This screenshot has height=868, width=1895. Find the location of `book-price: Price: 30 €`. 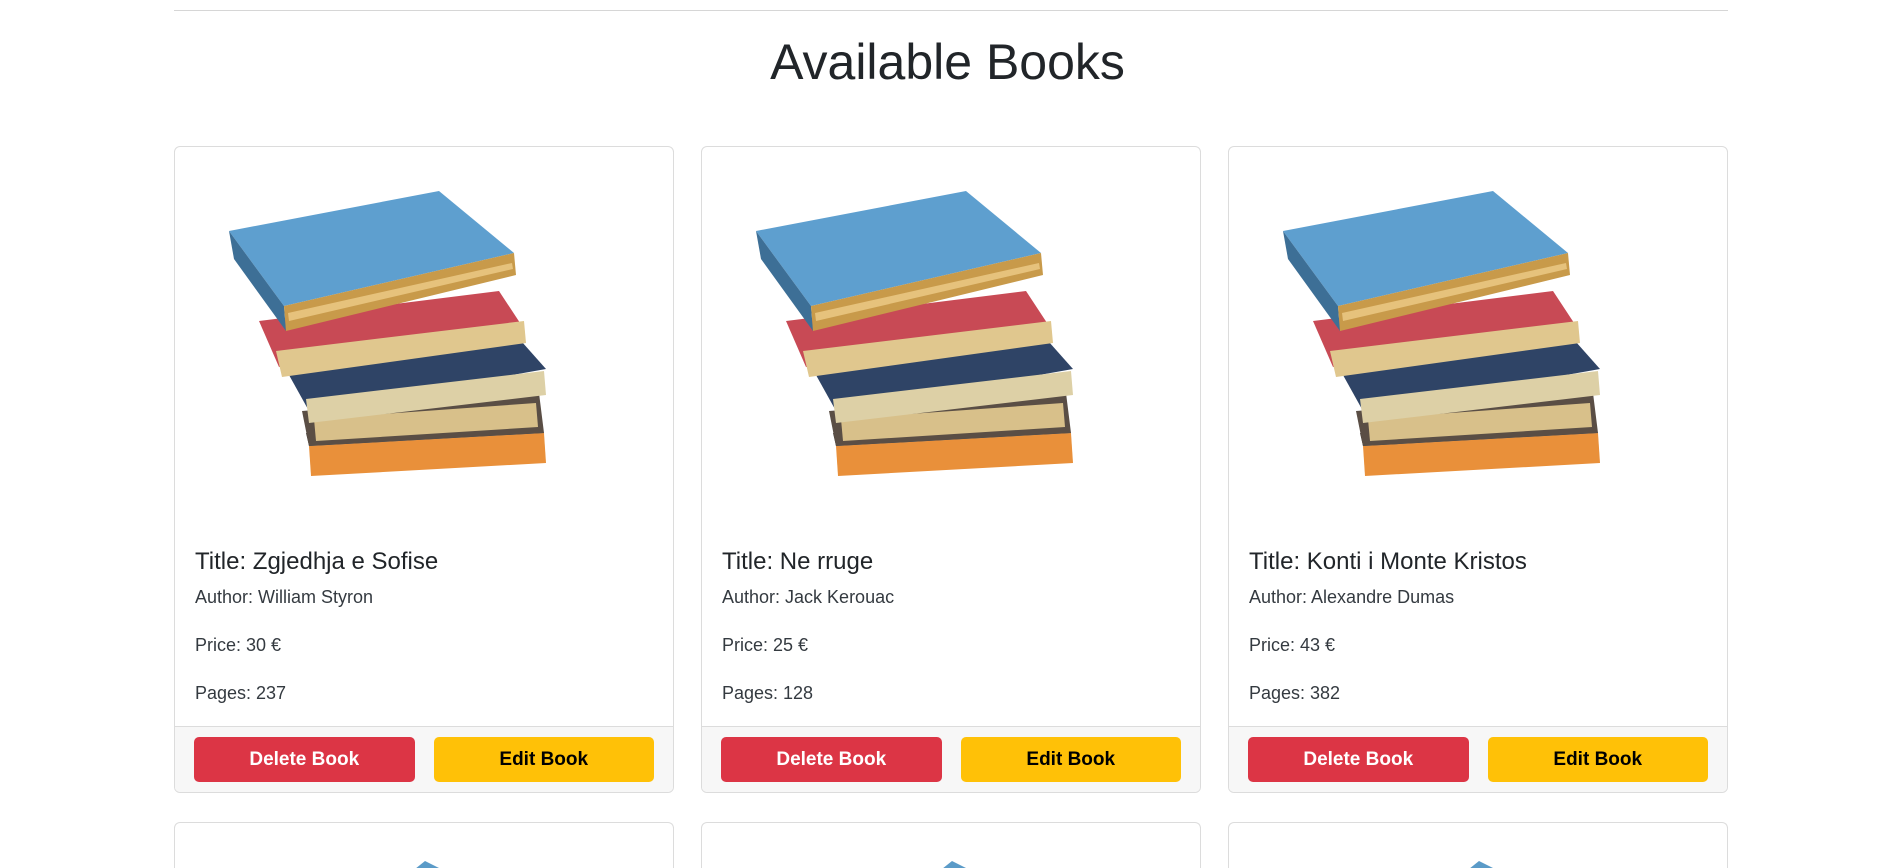

book-price: Price: 30 € is located at coordinates (238, 645).